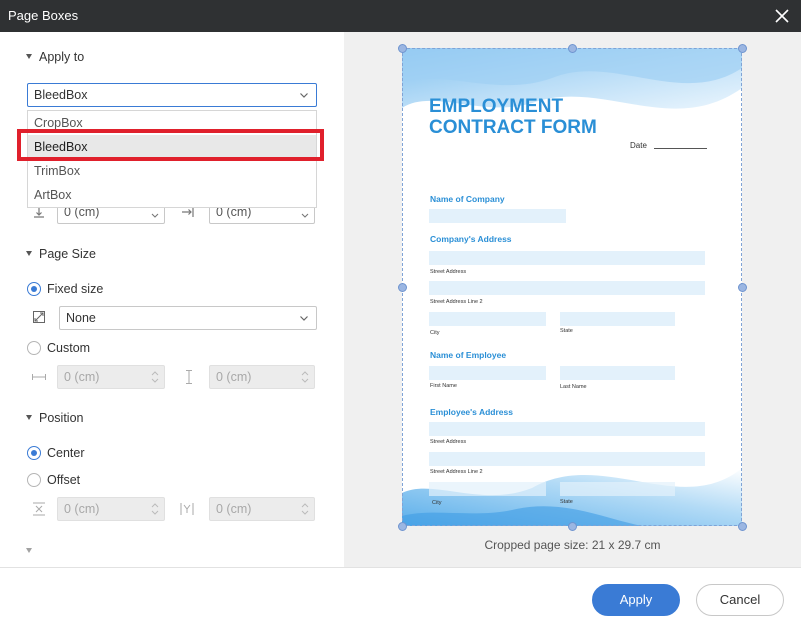 This screenshot has height=630, width=801. I want to click on page-size-heading: Page Size, so click(61, 254).